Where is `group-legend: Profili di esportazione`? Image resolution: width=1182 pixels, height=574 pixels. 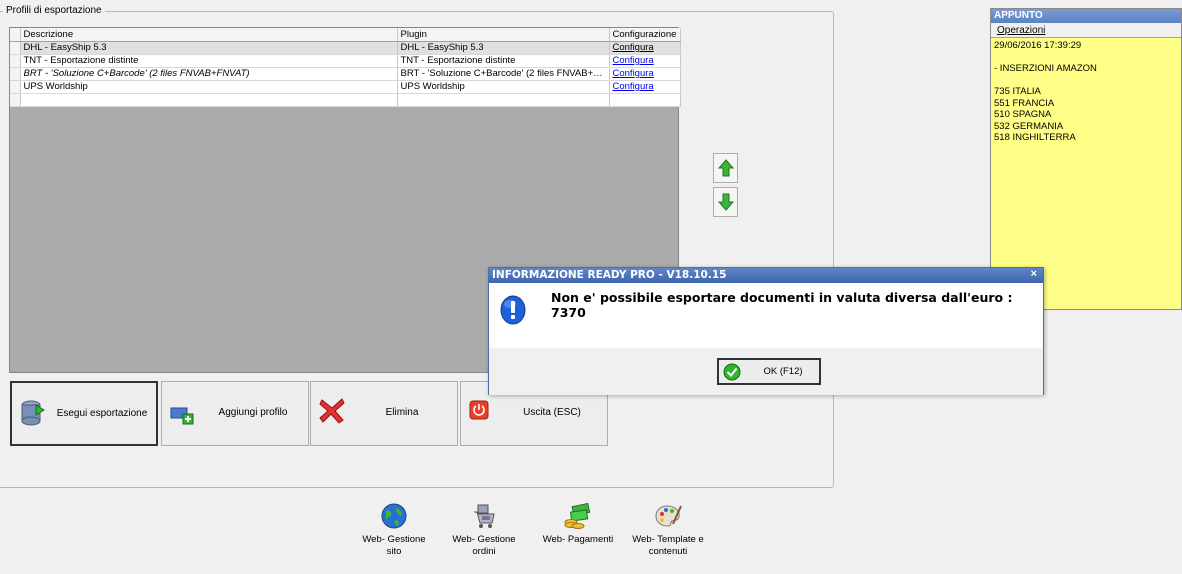 group-legend: Profili di esportazione is located at coordinates (54, 10).